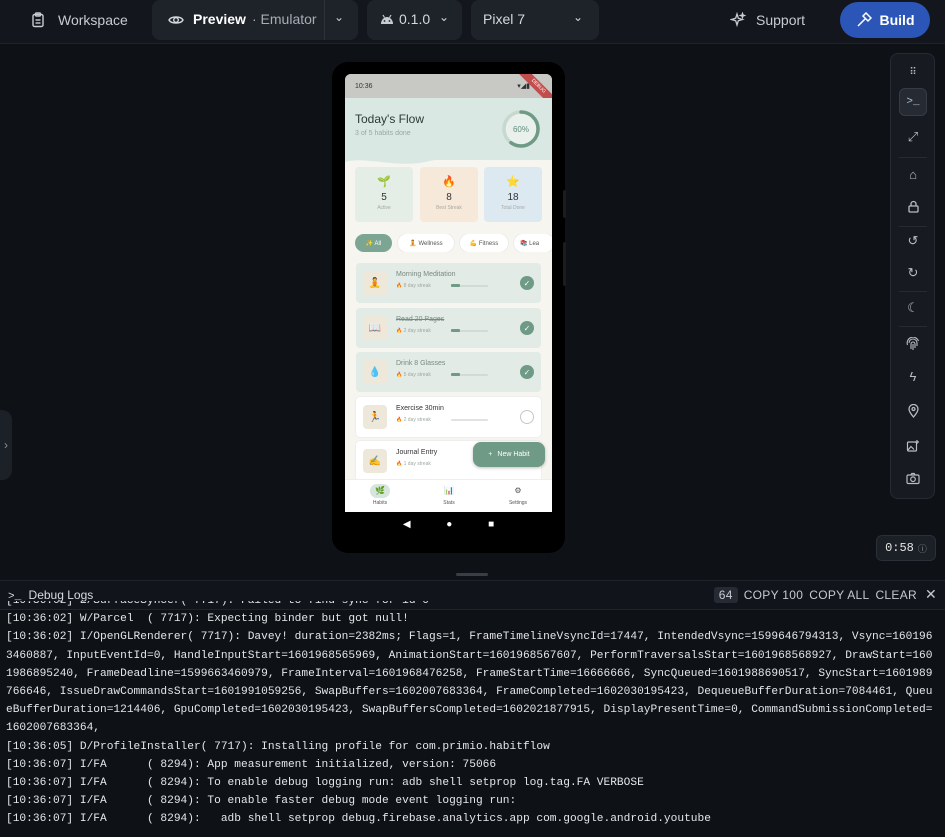 The width and height of the screenshot is (945, 837). Describe the element at coordinates (738, 20) in the screenshot. I see `sparkle-icon` at that location.